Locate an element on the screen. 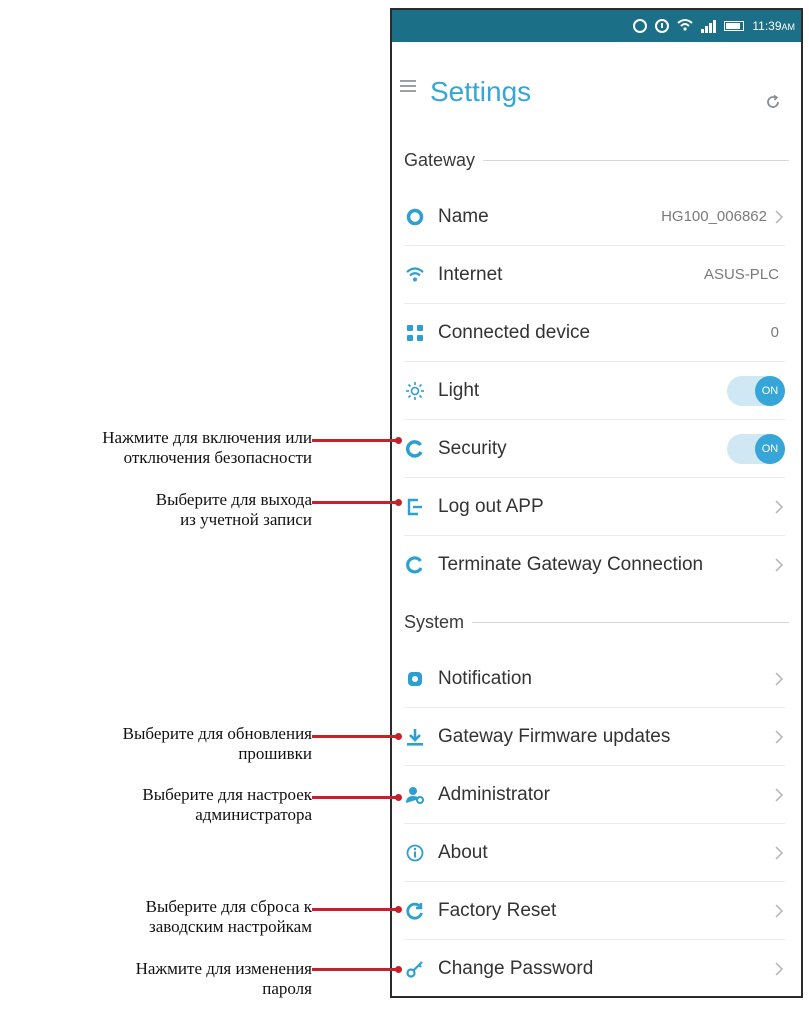  download-icon is located at coordinates (415, 737).